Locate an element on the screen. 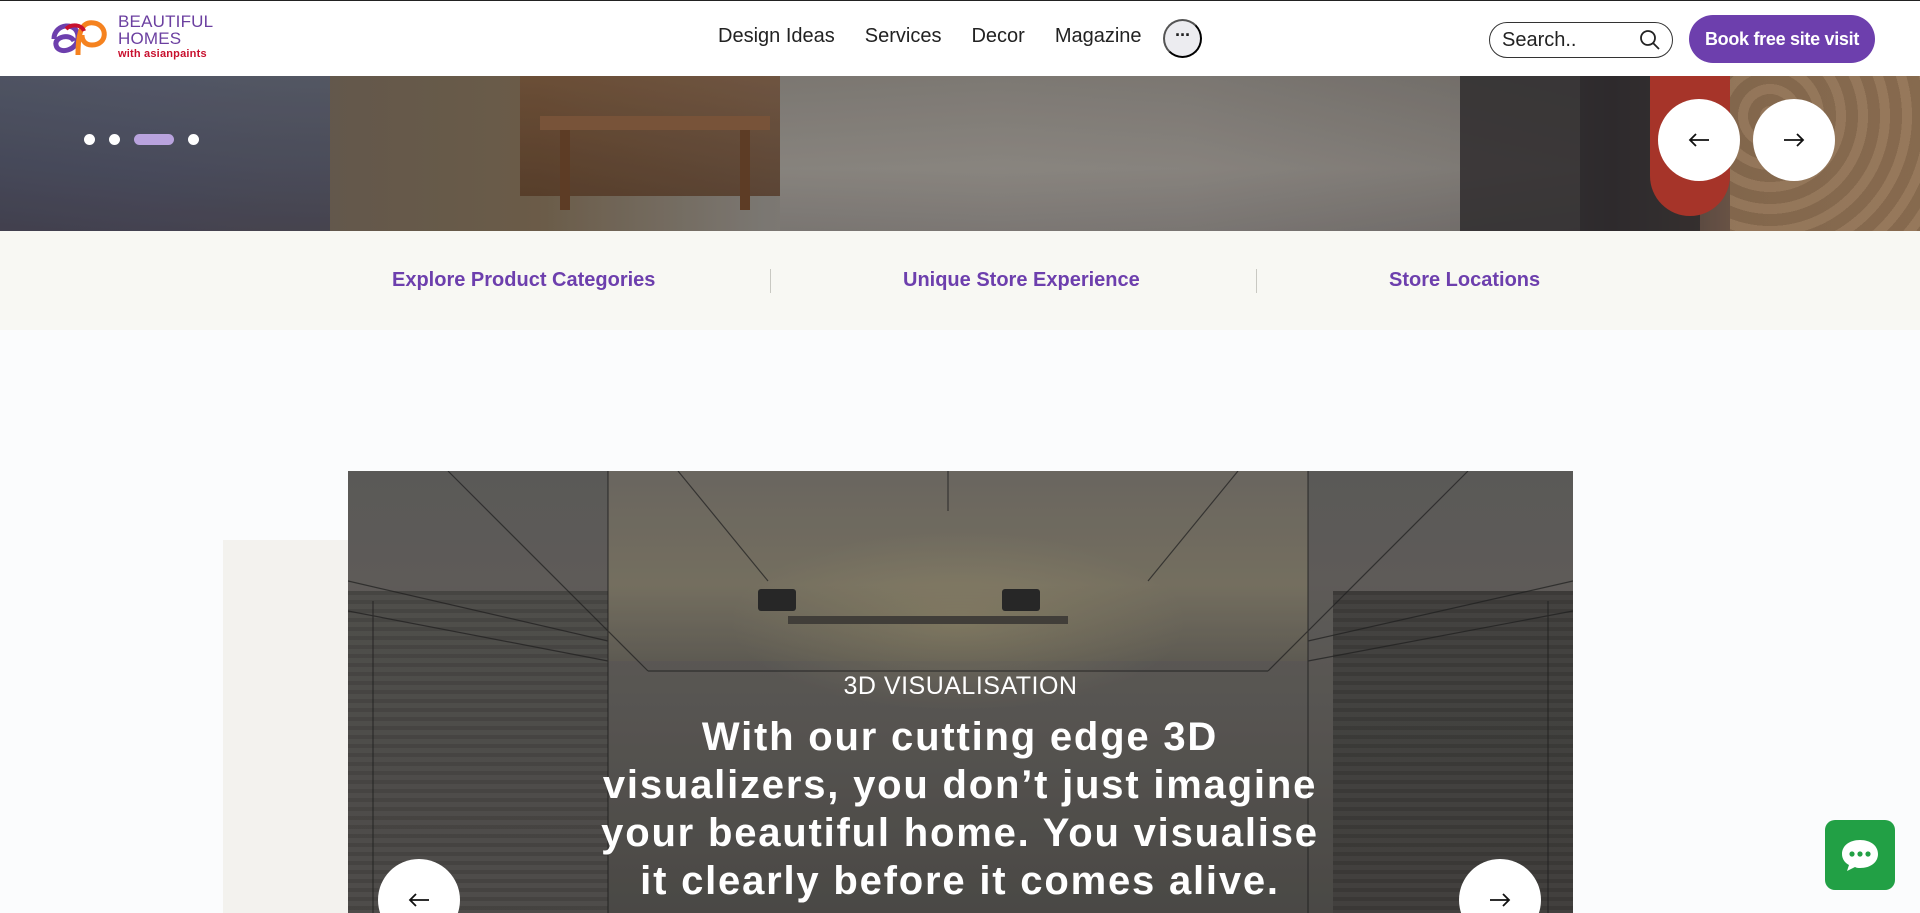 The image size is (1920, 913). book-site-visit-button: Book free site visit is located at coordinates (1782, 39).